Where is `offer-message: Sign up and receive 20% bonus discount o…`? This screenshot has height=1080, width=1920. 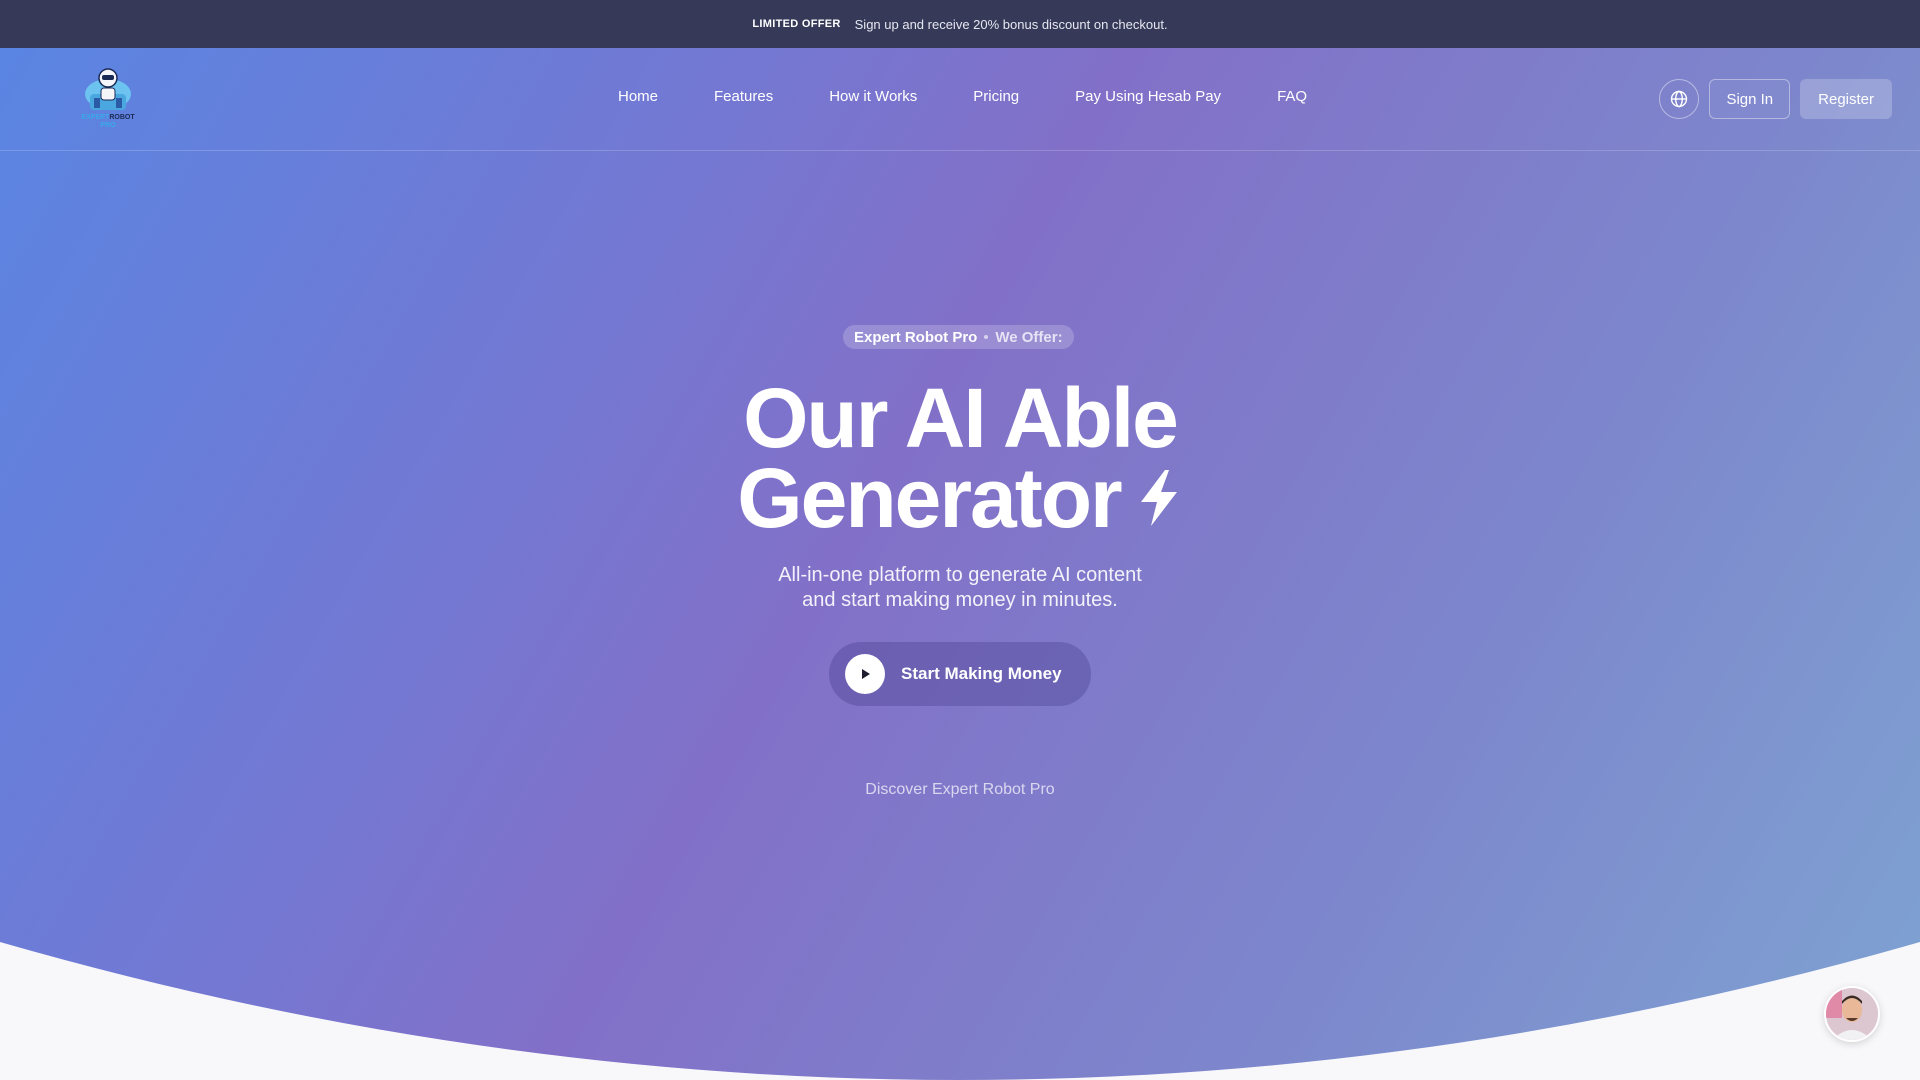
offer-message: Sign up and receive 20% bonus discount o… is located at coordinates (1011, 24).